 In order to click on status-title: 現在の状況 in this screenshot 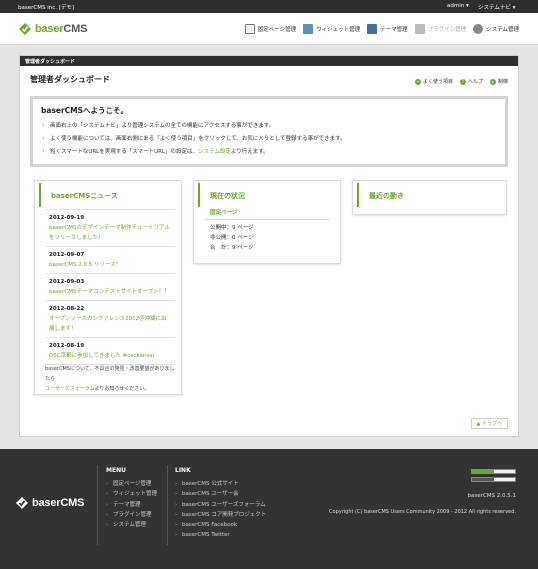, I will do `click(269, 195)`.